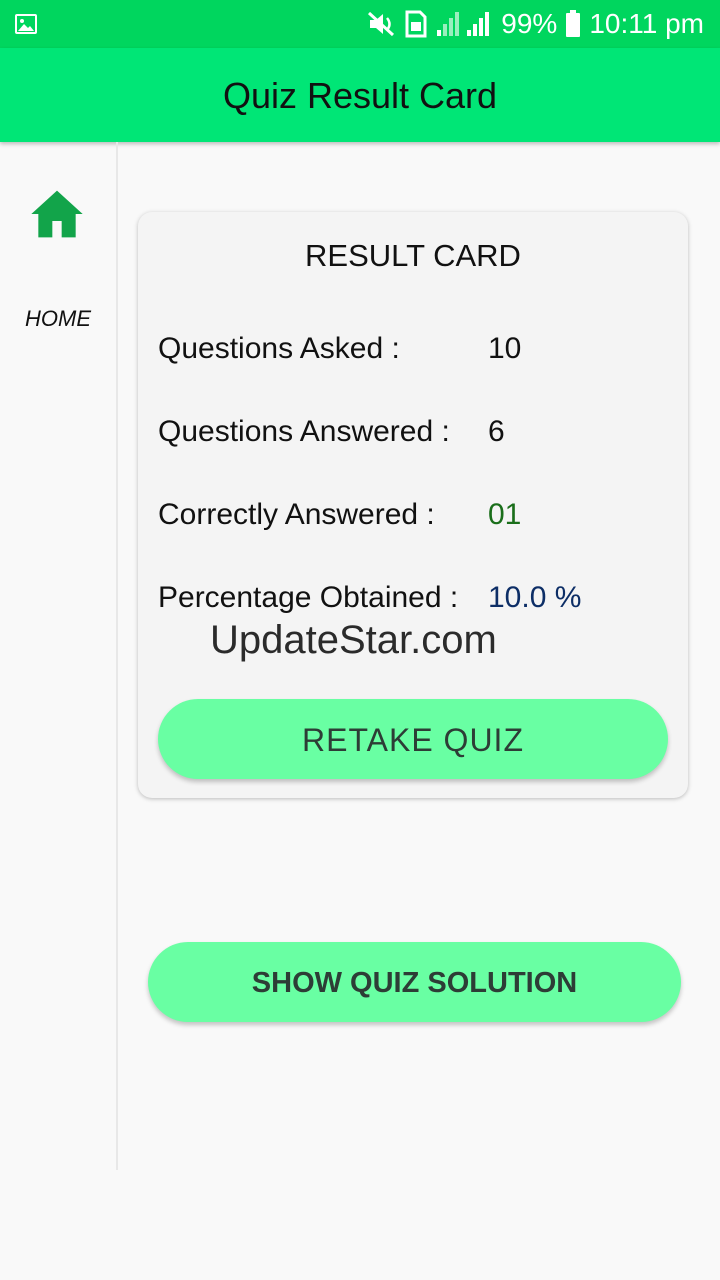  I want to click on questions-answered-label: Questions Answered :, so click(304, 431).